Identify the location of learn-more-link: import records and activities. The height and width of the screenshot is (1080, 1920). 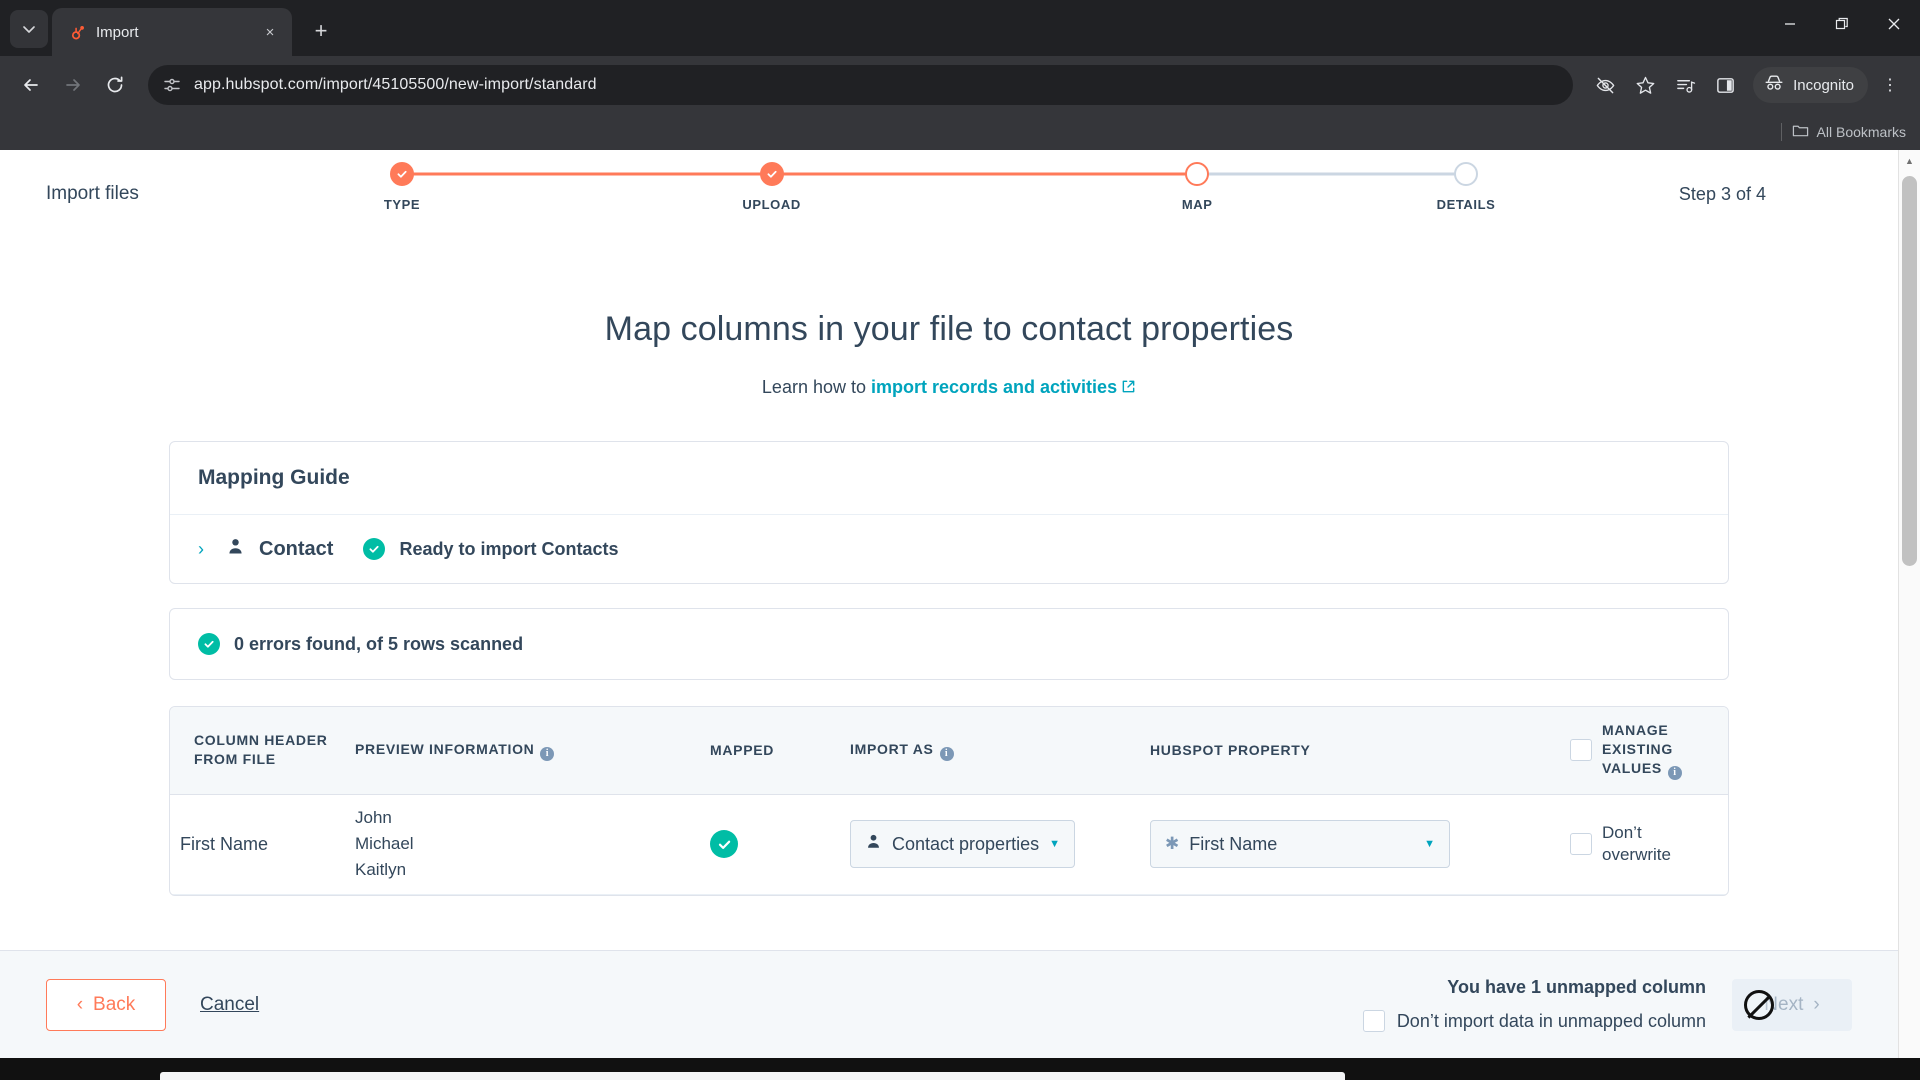
(994, 387).